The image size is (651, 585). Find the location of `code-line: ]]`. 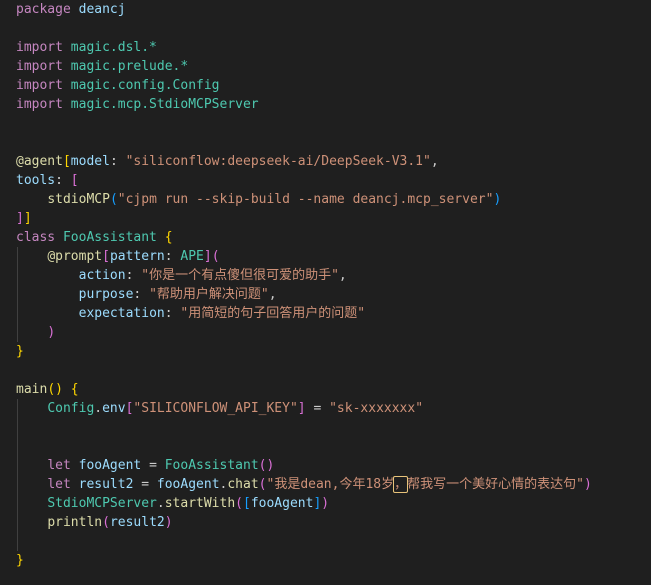

code-line: ]] is located at coordinates (304, 218).